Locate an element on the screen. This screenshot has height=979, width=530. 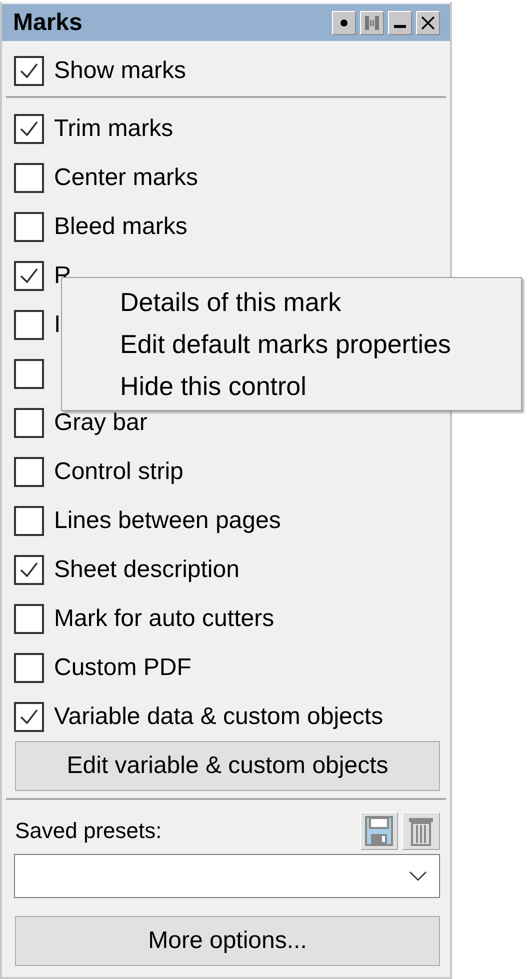
checkbox-label: I is located at coordinates (57, 324).